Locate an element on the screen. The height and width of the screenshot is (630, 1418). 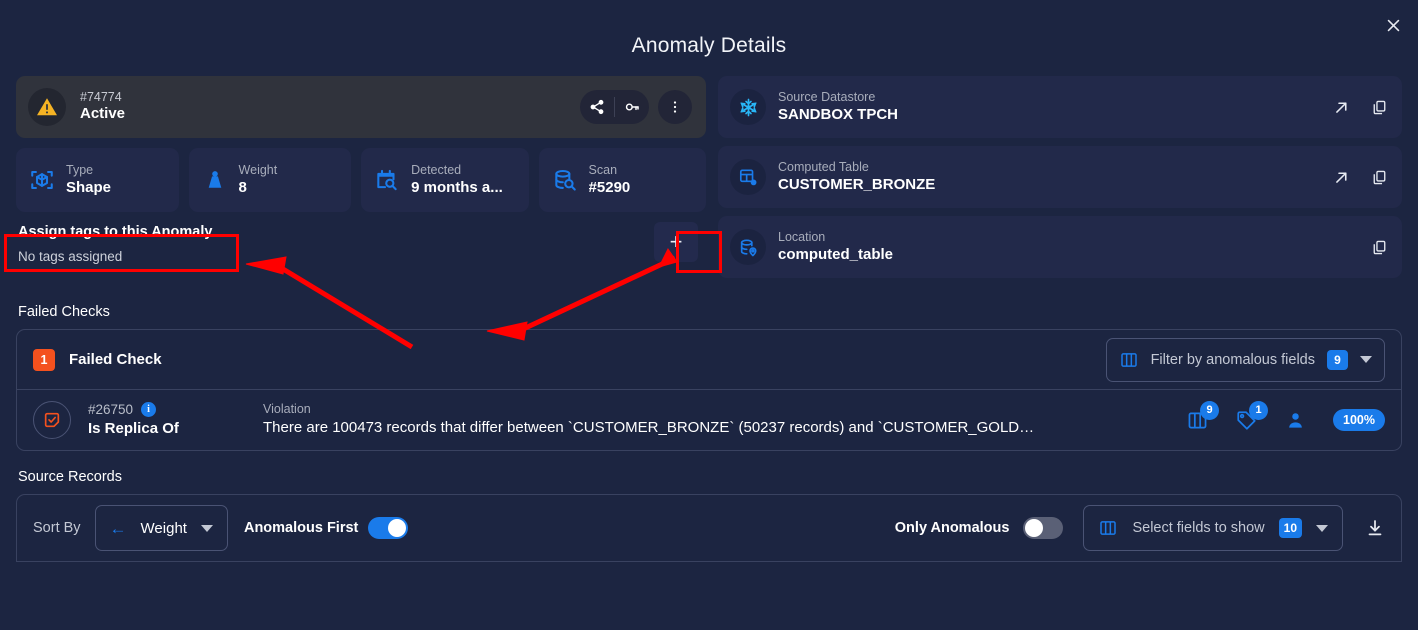
tile-scan: Scan #5290 is located at coordinates (622, 180).